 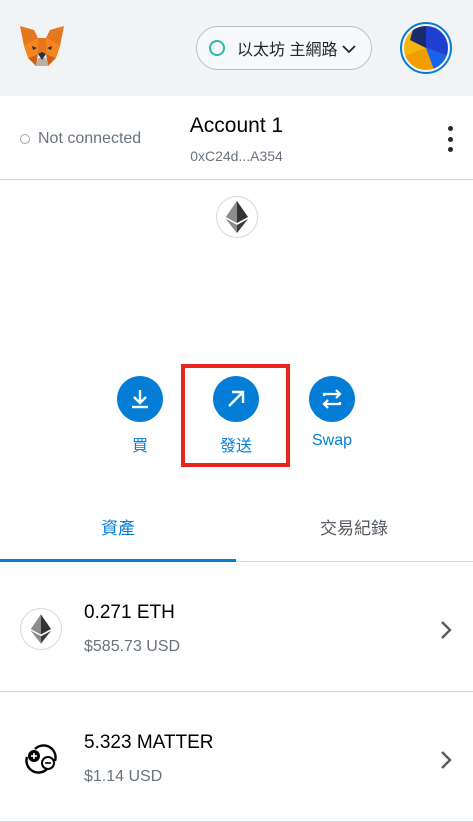 What do you see at coordinates (140, 399) in the screenshot?
I see `download-icon` at bounding box center [140, 399].